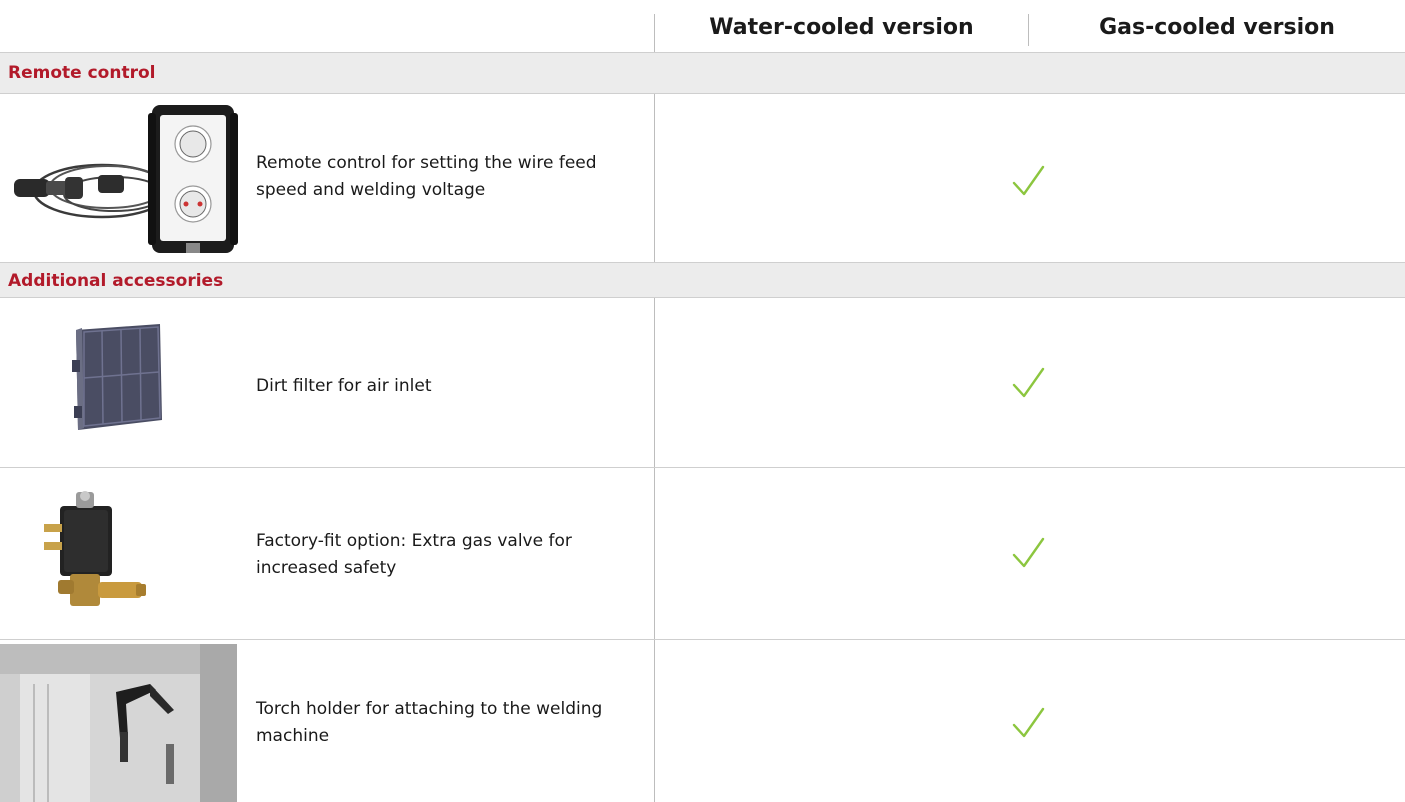 This screenshot has width=1405, height=802. What do you see at coordinates (841, 27) in the screenshot?
I see `water-cooled-column-header: Water-cooled version` at bounding box center [841, 27].